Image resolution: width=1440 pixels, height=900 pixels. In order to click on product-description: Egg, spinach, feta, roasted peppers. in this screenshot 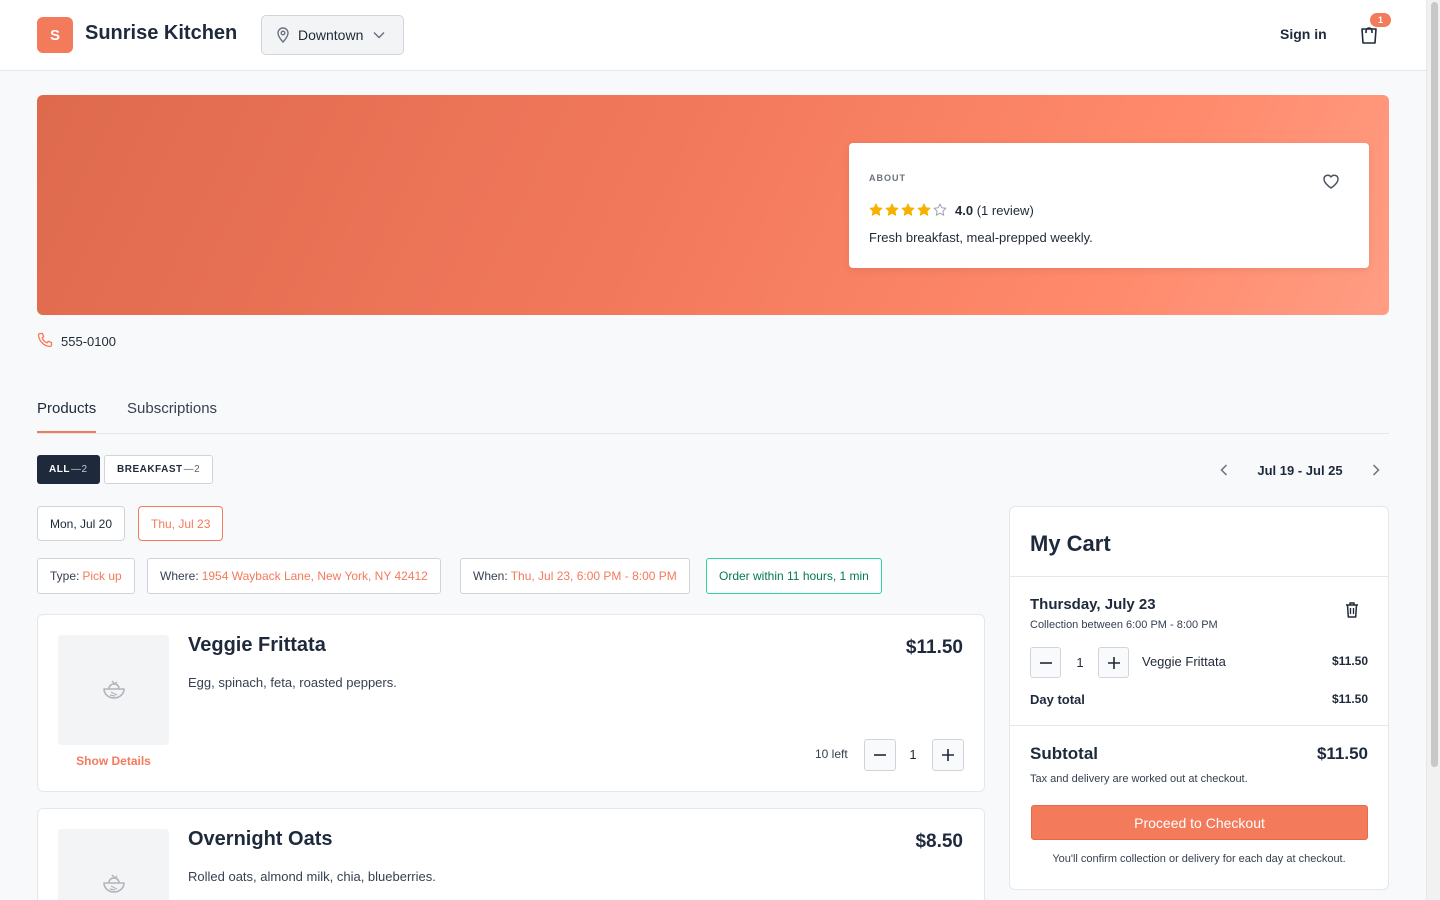, I will do `click(292, 682)`.